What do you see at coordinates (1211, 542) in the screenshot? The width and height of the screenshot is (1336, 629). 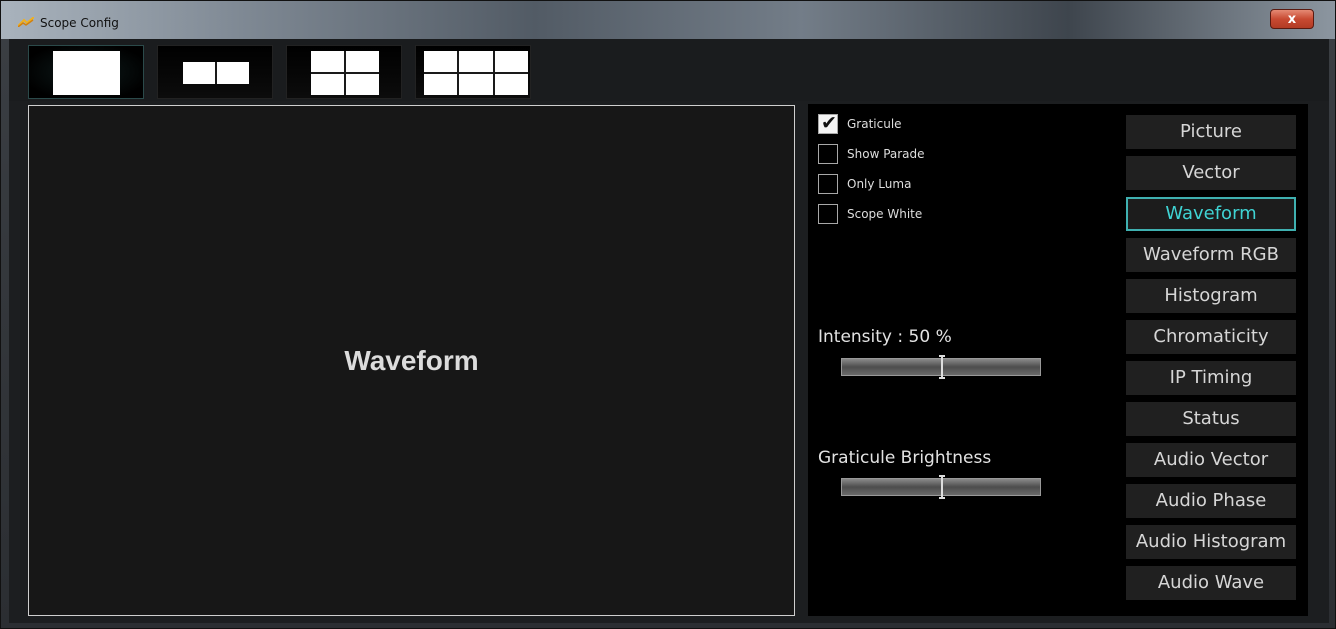 I see `scope-button-audio-histogram: Audio Histogram` at bounding box center [1211, 542].